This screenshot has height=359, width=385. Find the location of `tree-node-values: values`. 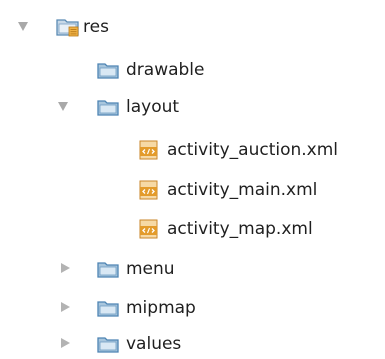

tree-node-values: values is located at coordinates (130, 344).